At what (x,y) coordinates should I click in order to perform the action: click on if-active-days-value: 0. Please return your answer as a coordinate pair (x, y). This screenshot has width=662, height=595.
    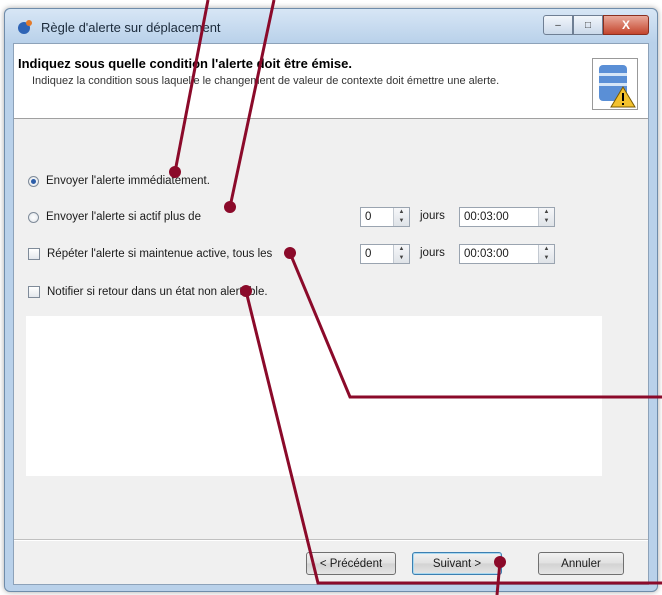
    Looking at the image, I should click on (377, 217).